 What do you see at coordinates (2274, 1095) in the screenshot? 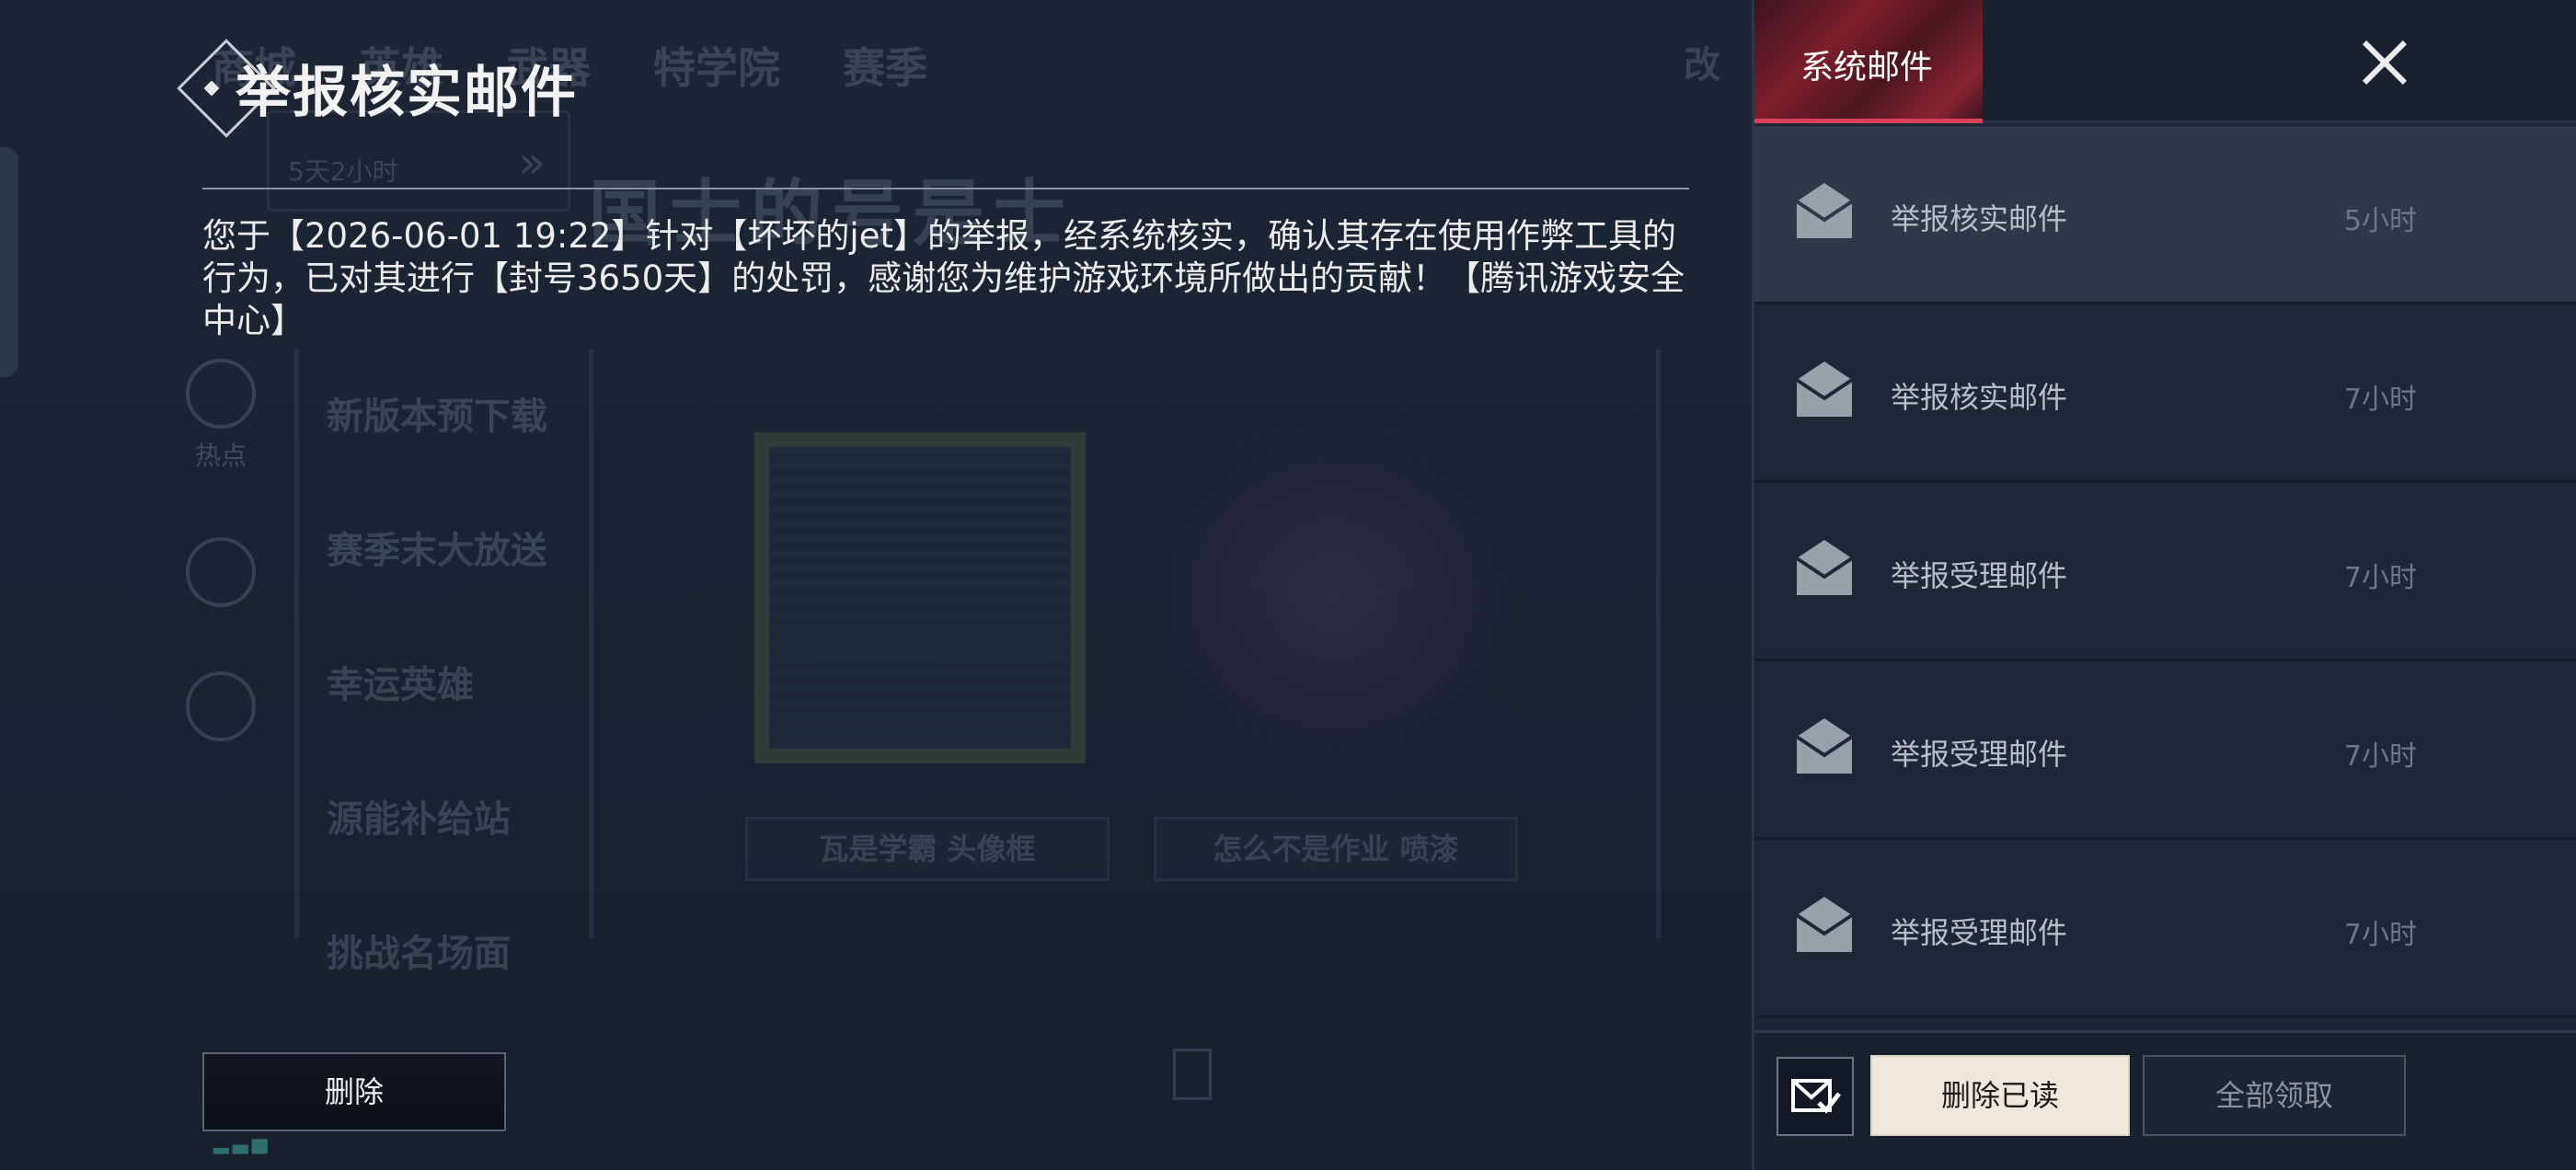
I see `claim-all-button: 全部领取` at bounding box center [2274, 1095].